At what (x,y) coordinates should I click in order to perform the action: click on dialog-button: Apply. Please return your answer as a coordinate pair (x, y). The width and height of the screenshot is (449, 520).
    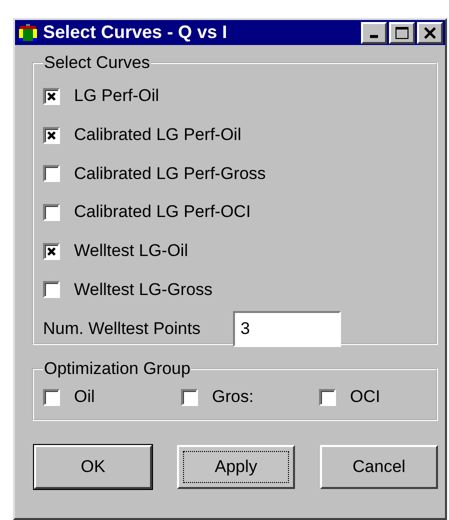
    Looking at the image, I should click on (236, 467).